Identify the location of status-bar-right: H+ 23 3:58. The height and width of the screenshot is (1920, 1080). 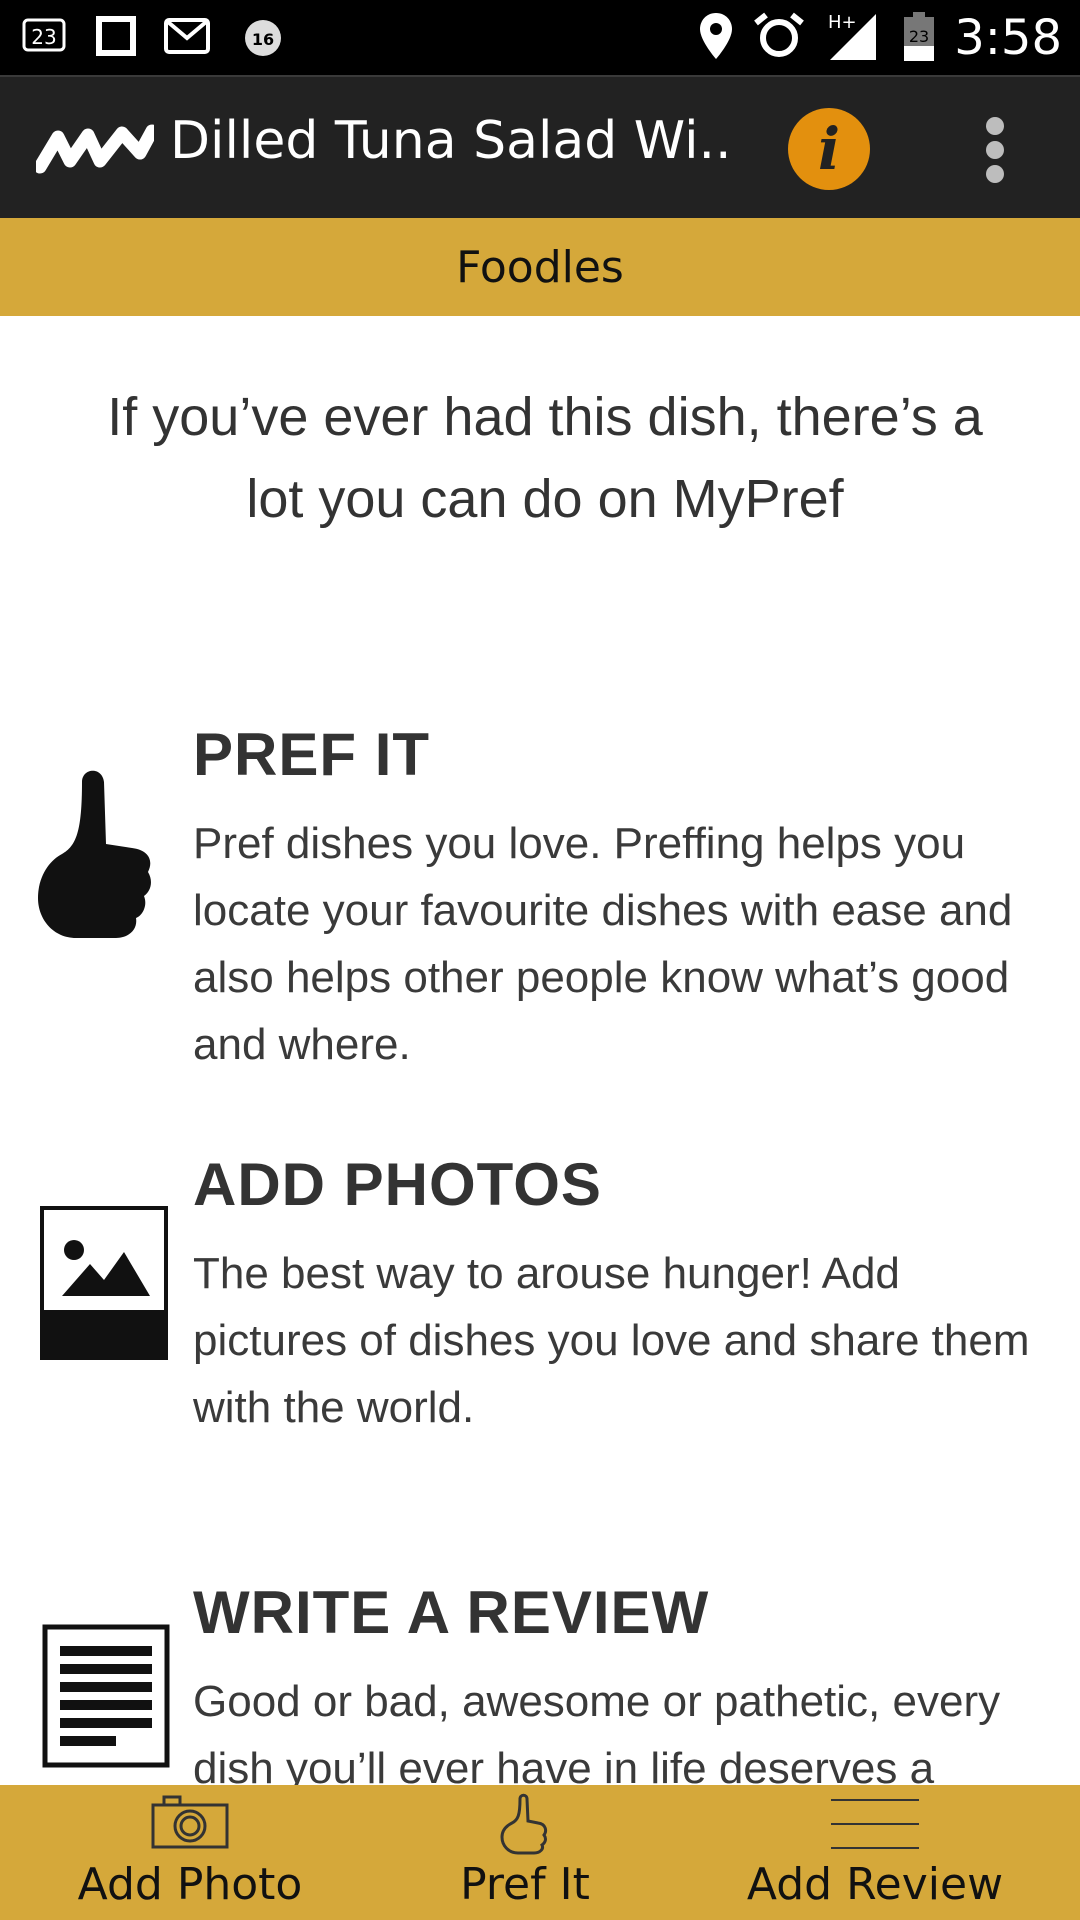
(880, 38).